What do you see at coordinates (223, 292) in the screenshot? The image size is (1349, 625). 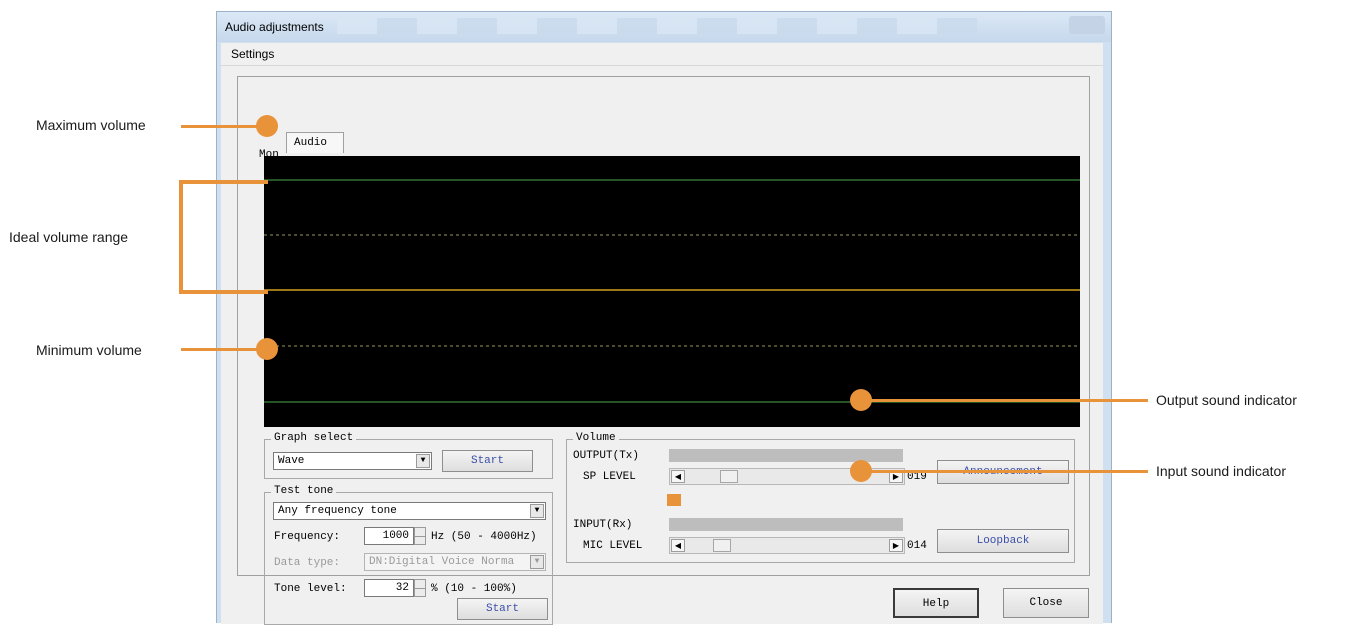 I see `annotation-ideal-bracket-bottom` at bounding box center [223, 292].